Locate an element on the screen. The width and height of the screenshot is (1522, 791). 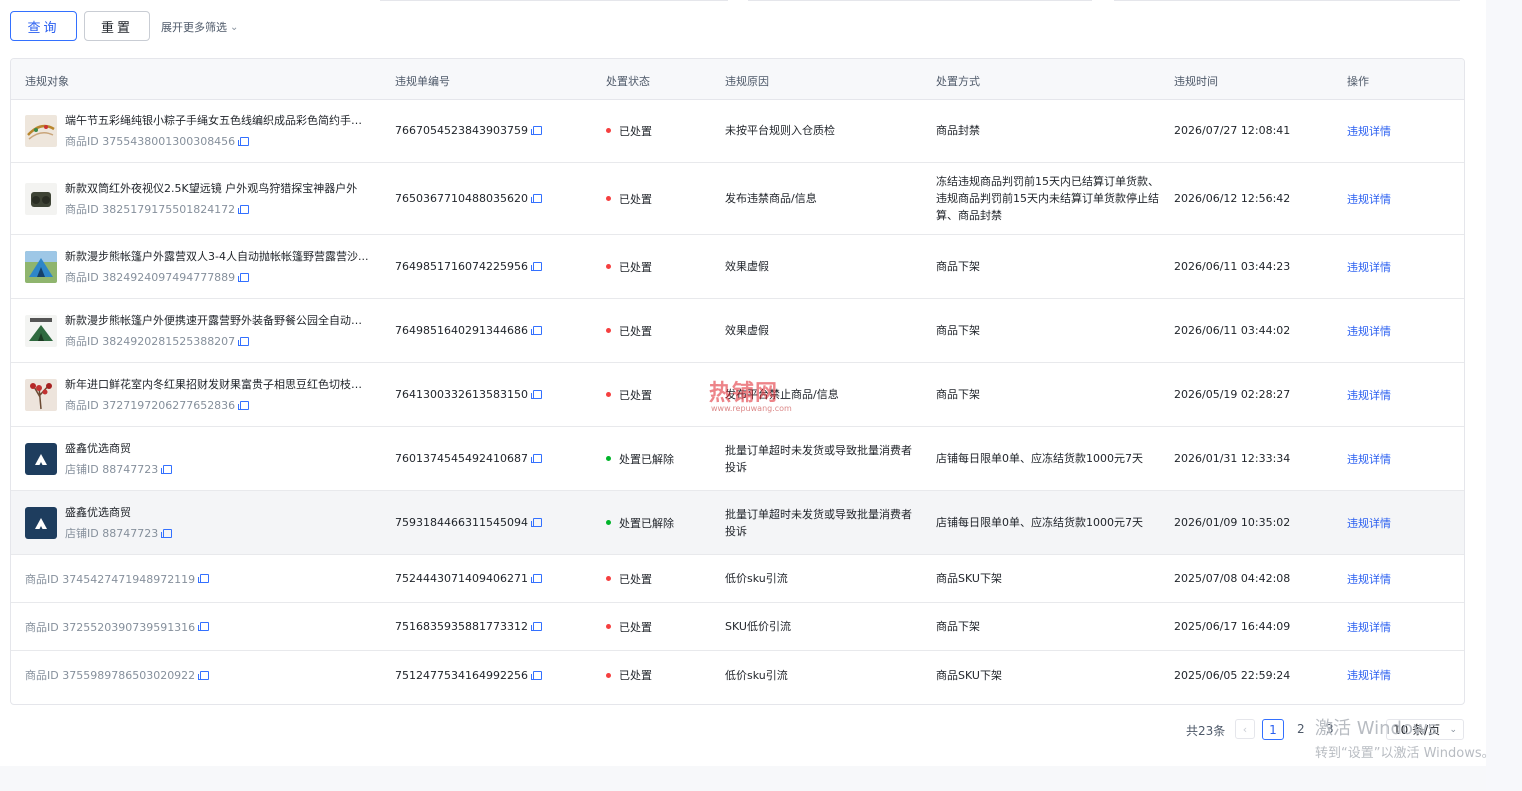
ticket-number-cell: 7649851716074225956 is located at coordinates (495, 266).